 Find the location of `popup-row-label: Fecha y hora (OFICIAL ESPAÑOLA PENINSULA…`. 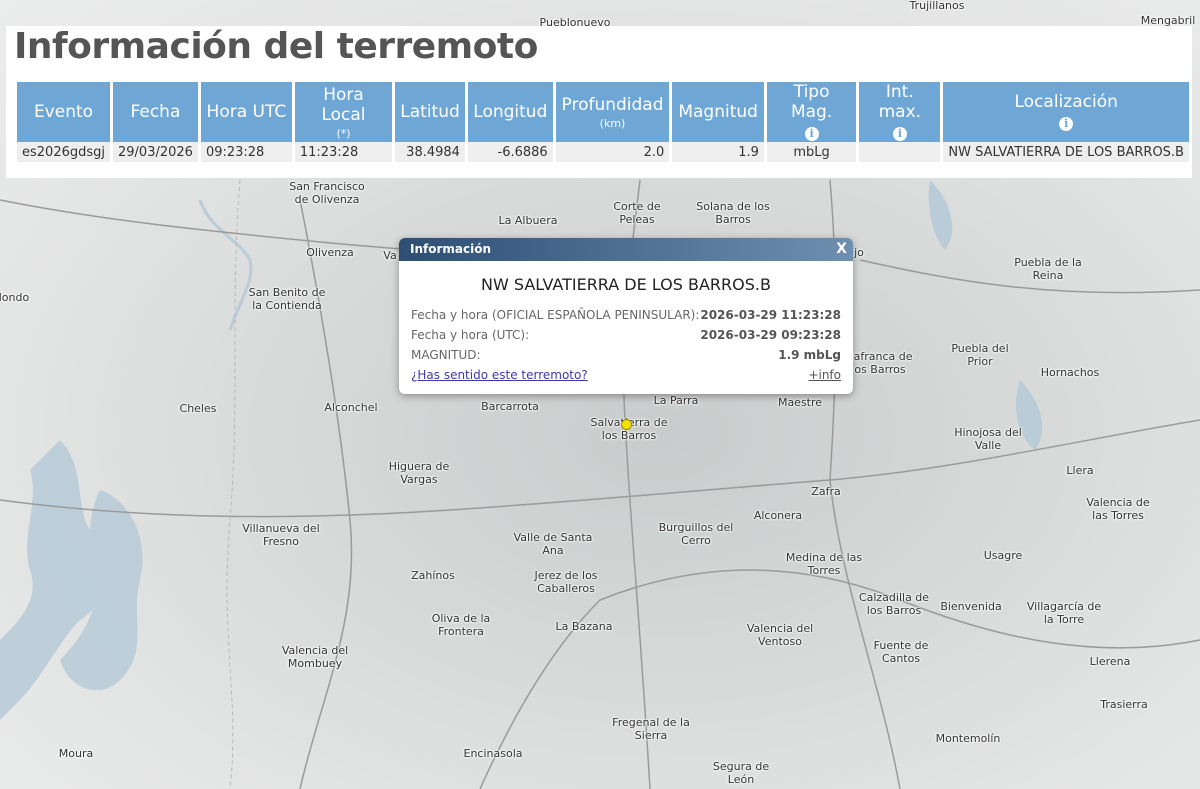

popup-row-label: Fecha y hora (OFICIAL ESPAÑOLA PENINSULA… is located at coordinates (555, 315).